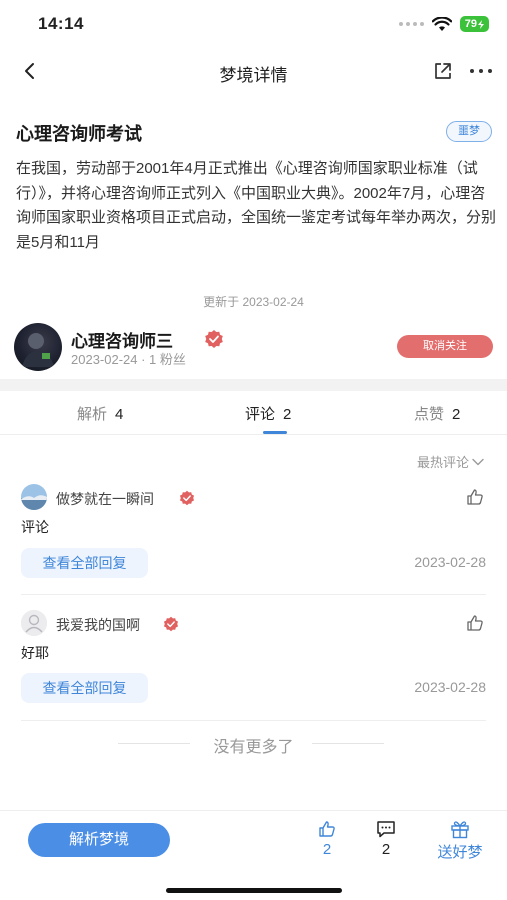 The height and width of the screenshot is (900, 507). I want to click on sort-dropdown: 最热评论, so click(451, 461).